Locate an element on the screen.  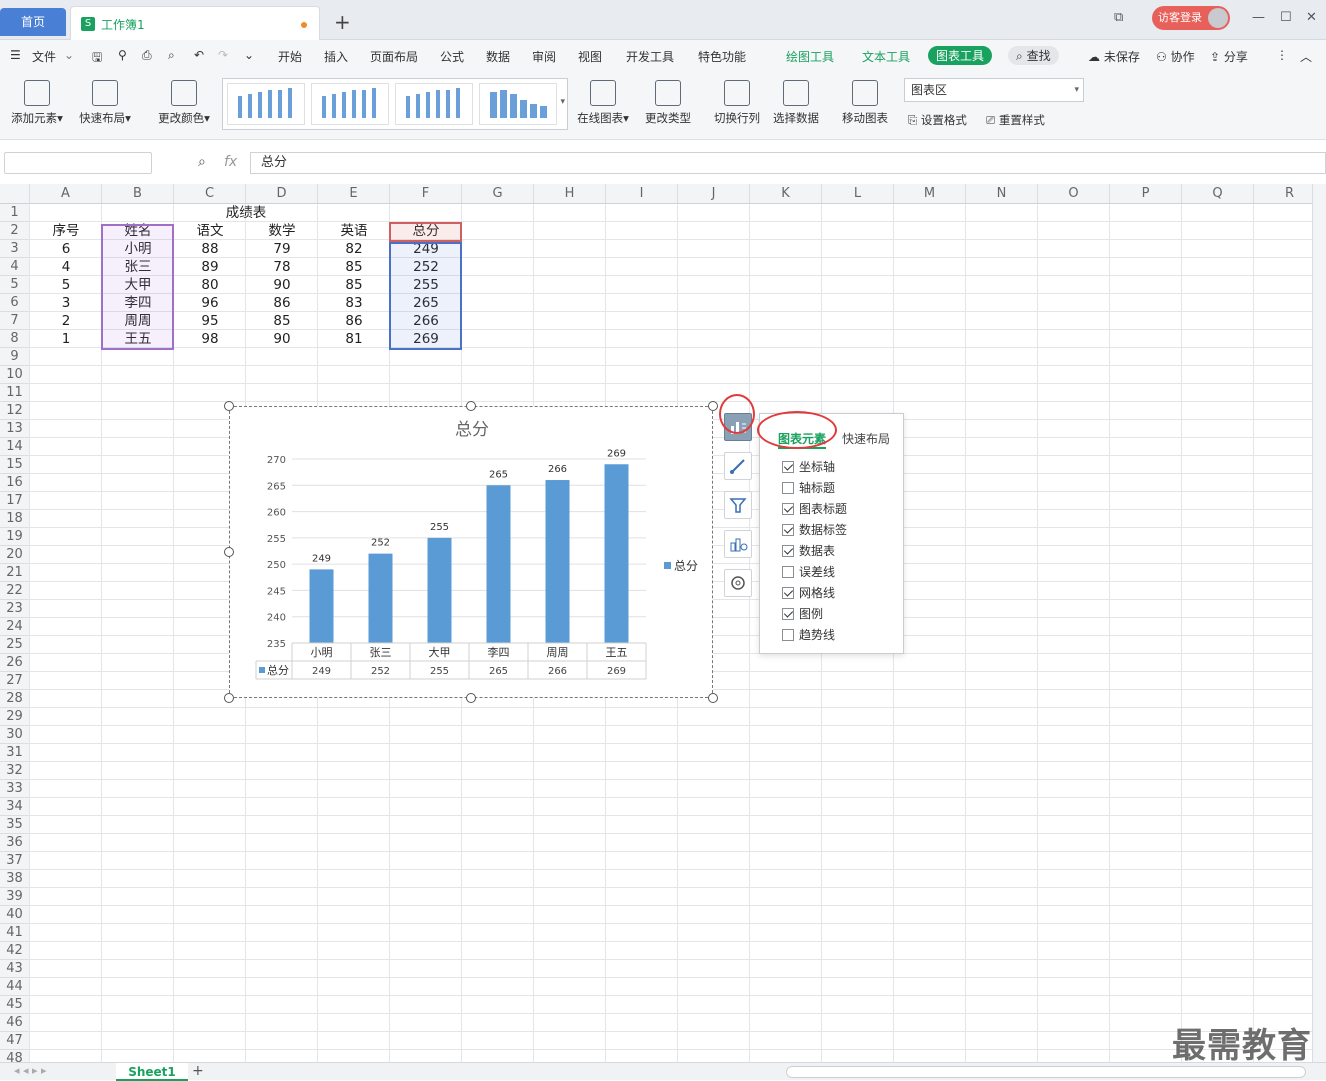
chart-element-option: 网格线 is located at coordinates (808, 592).